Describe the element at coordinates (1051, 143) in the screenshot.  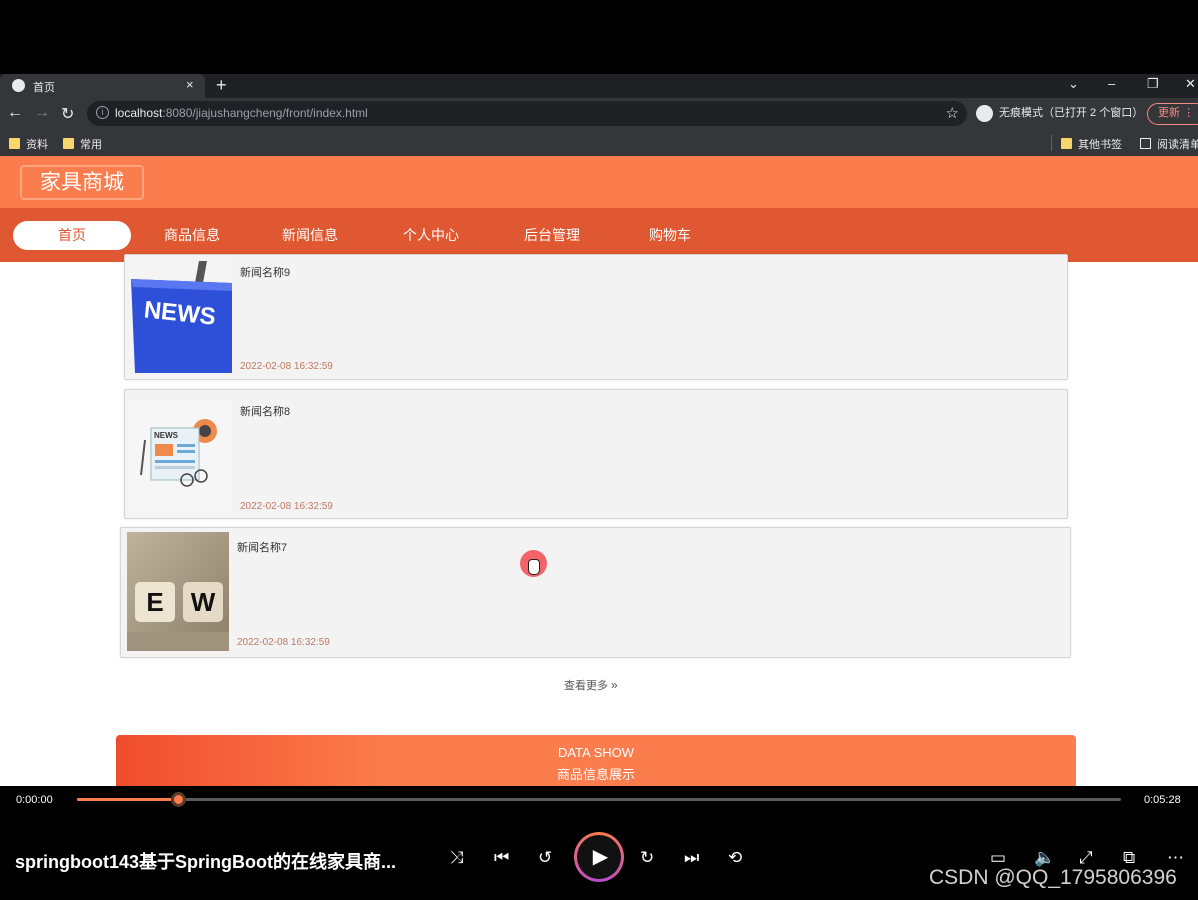
I see `bookmark-divider` at that location.